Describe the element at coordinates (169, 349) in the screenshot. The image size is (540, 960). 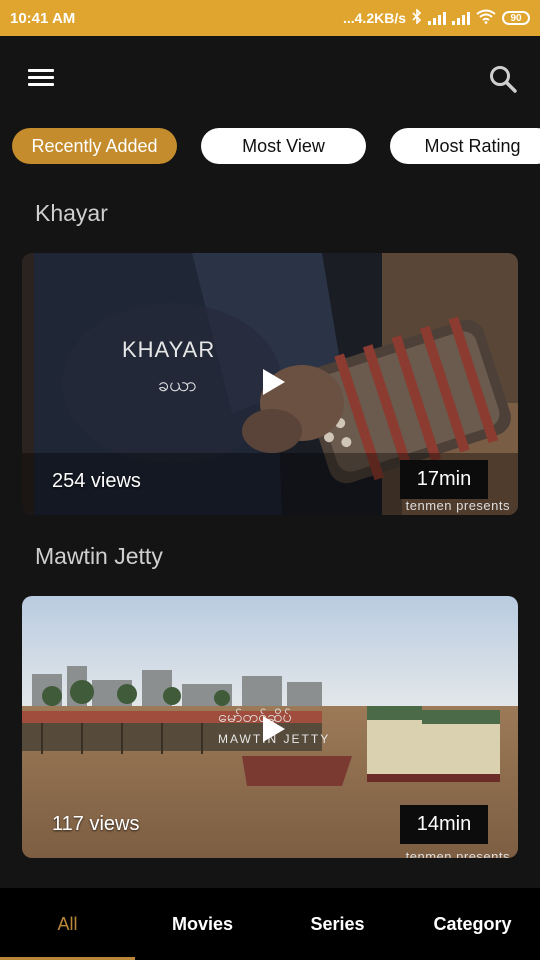
I see `overlay-title: KHAYAR` at that location.